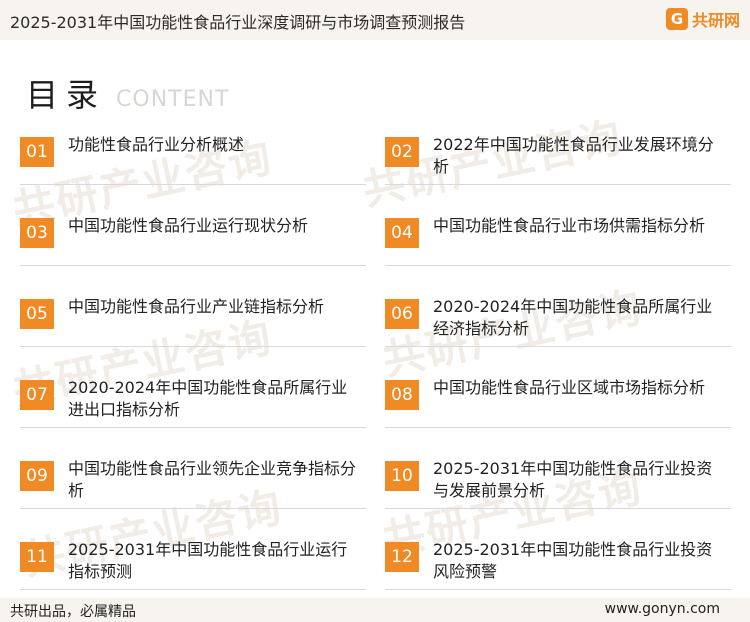 The width and height of the screenshot is (750, 622). What do you see at coordinates (375, 610) in the screenshot?
I see `footer-bar: 共研出品，必属精品 www.gonyn.com` at bounding box center [375, 610].